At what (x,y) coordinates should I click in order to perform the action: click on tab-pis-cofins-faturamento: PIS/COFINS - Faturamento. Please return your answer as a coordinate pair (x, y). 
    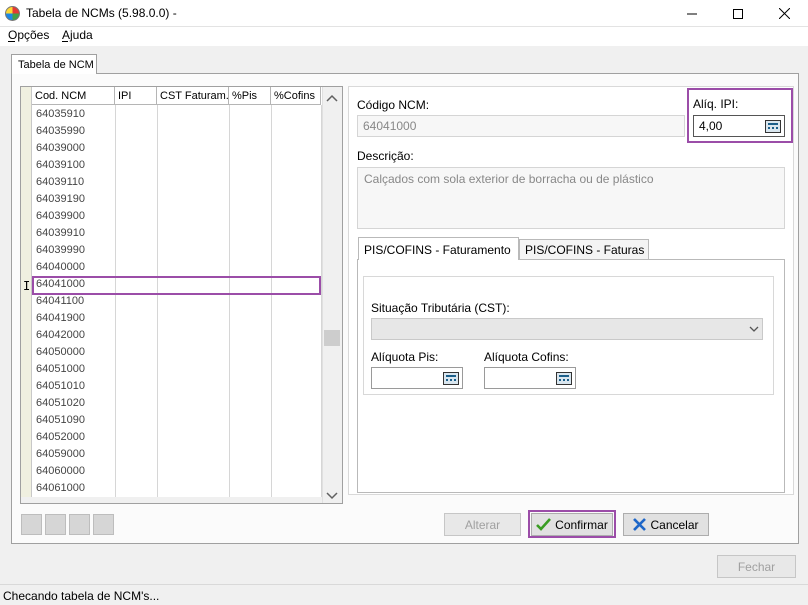
    Looking at the image, I should click on (438, 248).